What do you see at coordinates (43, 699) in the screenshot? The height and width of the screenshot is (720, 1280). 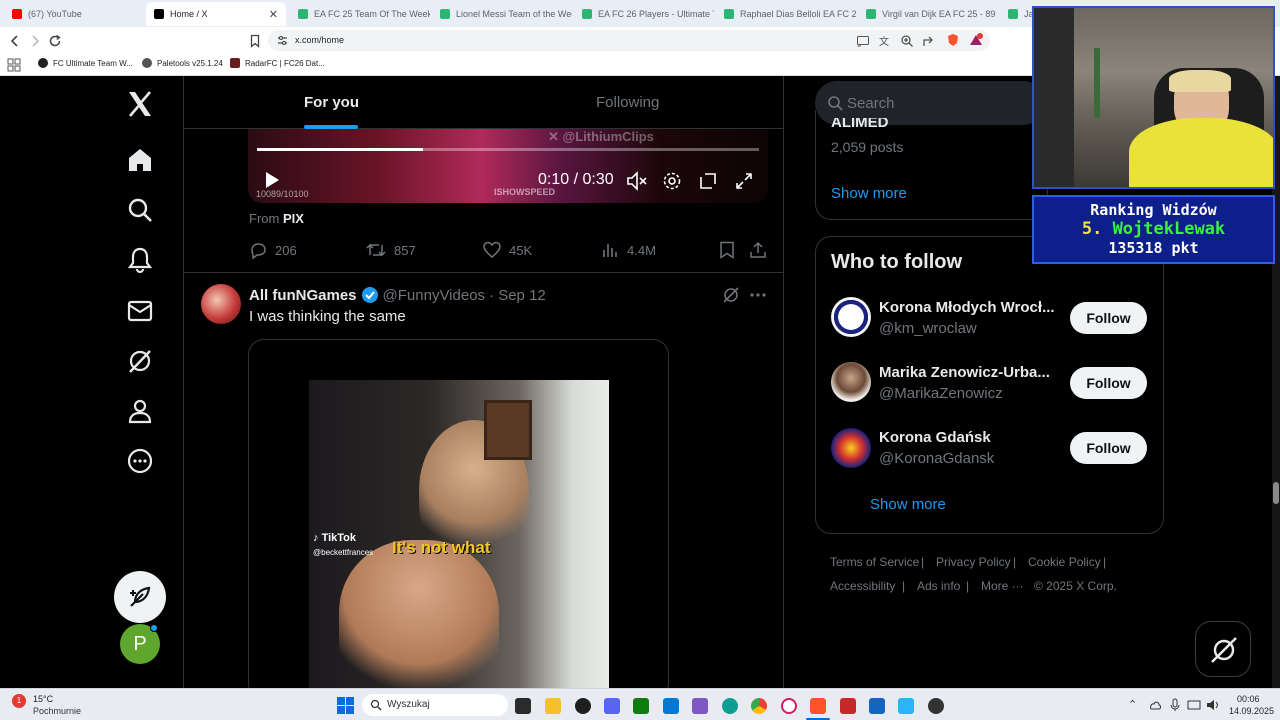 I see `weather-temp: 15°C` at bounding box center [43, 699].